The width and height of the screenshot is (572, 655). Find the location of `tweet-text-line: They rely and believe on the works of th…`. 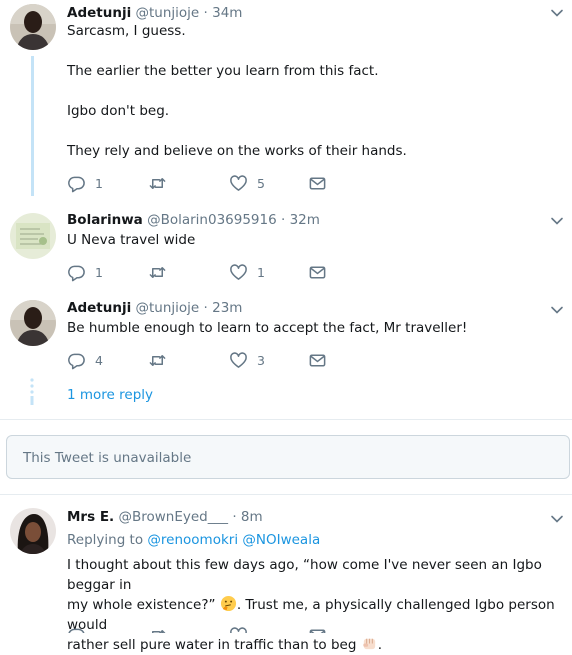

tweet-text-line: They rely and believe on the works of th… is located at coordinates (237, 151).